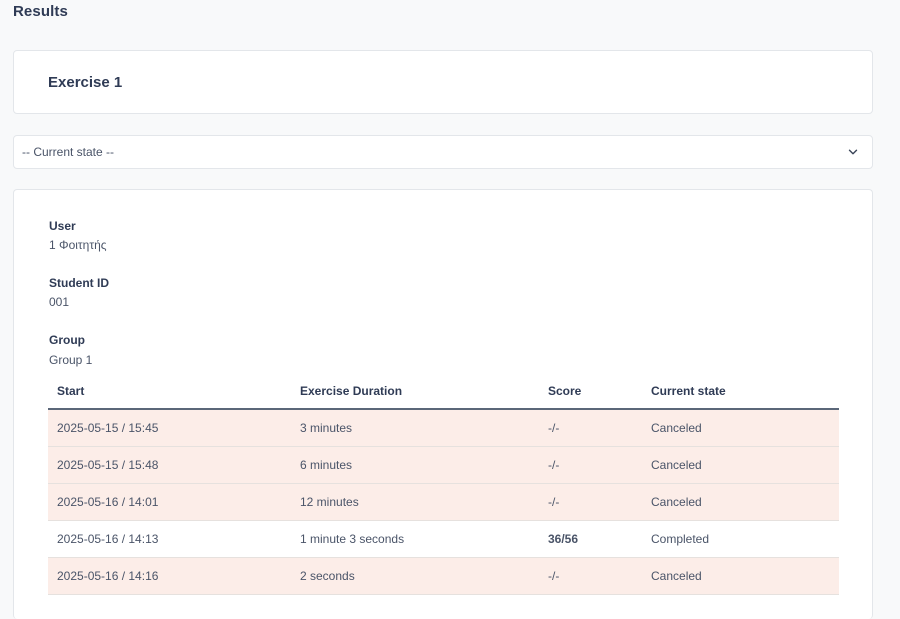 This screenshot has height=619, width=900. Describe the element at coordinates (68, 152) in the screenshot. I see `current-state-select-value: -- Current state --` at that location.